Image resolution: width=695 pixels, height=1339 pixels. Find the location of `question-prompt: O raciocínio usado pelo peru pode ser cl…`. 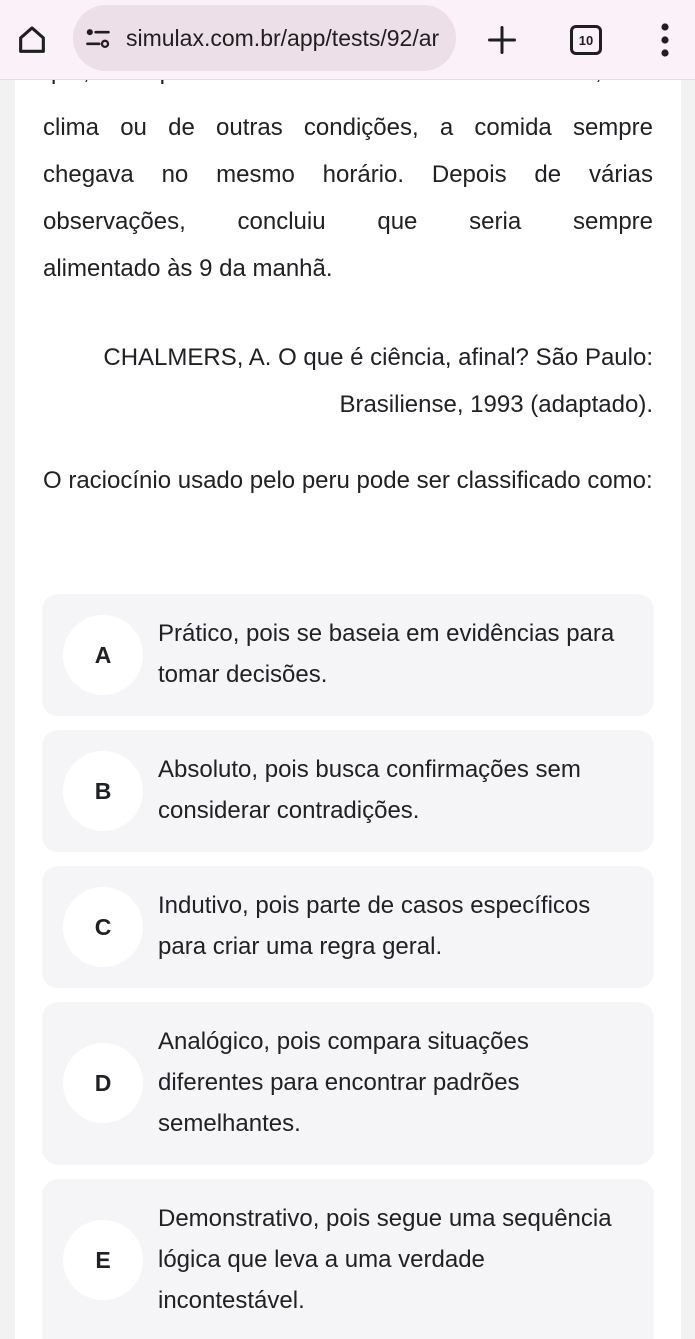

question-prompt: O raciocínio usado pelo peru pode ser cl… is located at coordinates (348, 480).